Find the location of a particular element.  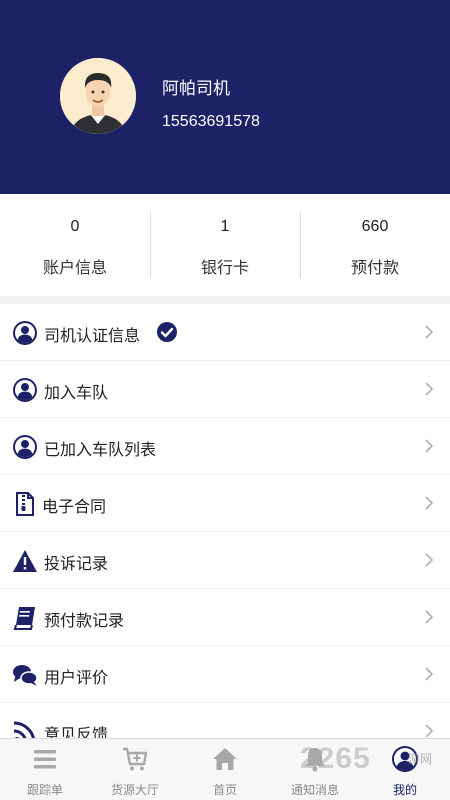

menu-item-label: 司机认证信息 is located at coordinates (92, 335).